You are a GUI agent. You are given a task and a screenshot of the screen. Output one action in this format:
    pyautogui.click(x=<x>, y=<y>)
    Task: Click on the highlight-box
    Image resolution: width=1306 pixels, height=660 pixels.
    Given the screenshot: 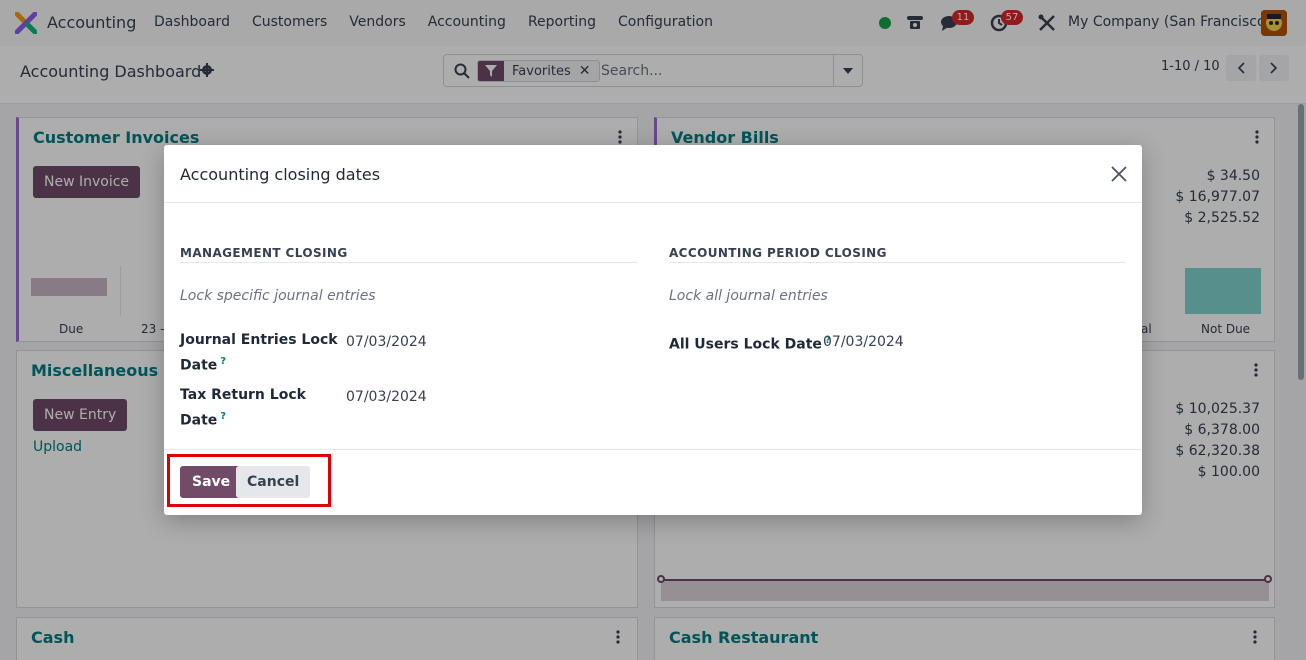 What is the action you would take?
    pyautogui.click(x=249, y=480)
    